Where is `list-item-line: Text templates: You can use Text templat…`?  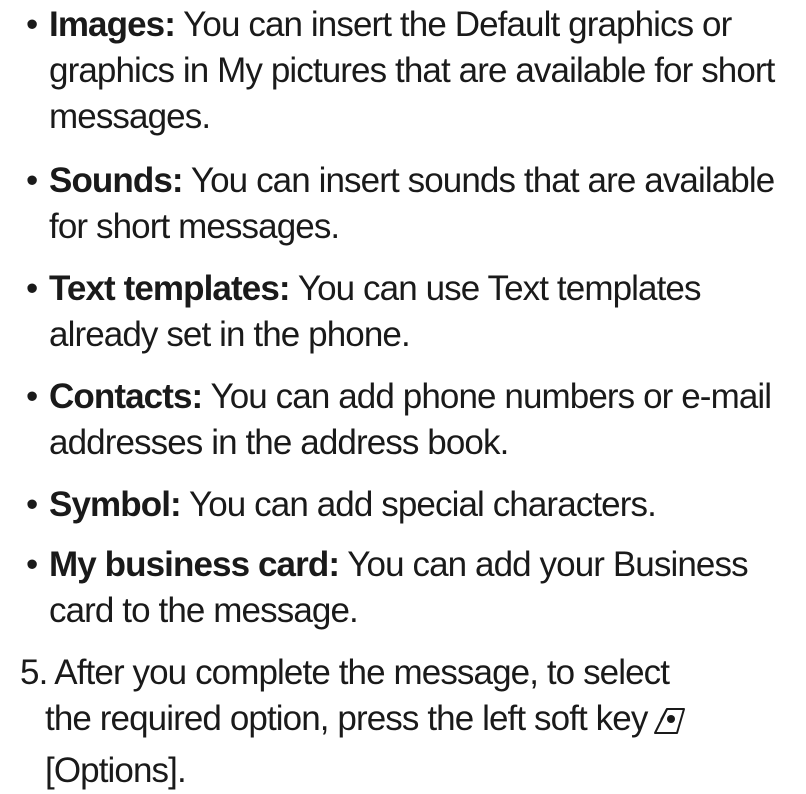 list-item-line: Text templates: You can use Text templat… is located at coordinates (411, 289).